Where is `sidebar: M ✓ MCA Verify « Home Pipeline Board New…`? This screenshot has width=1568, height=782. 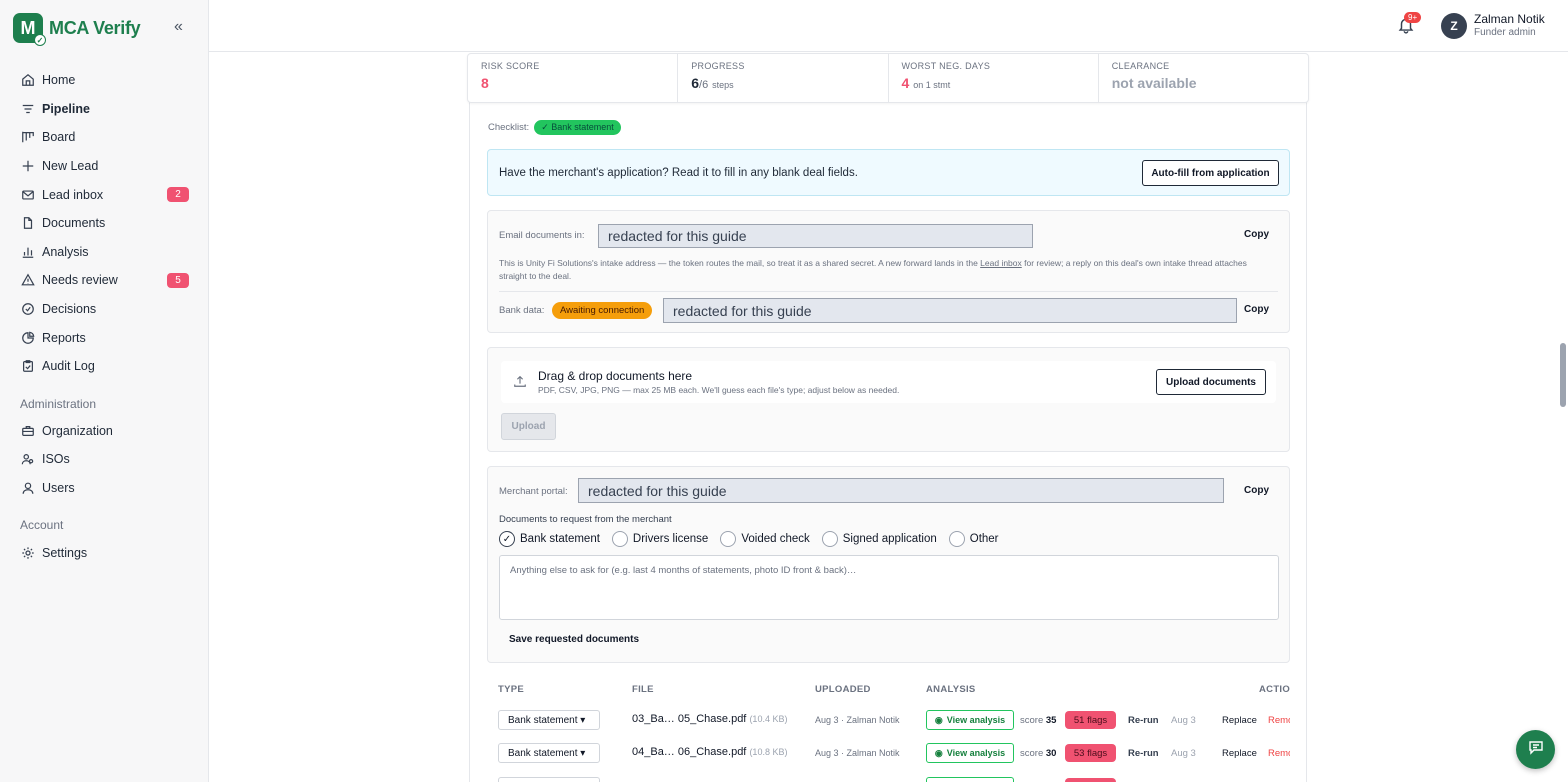
sidebar: M ✓ MCA Verify « Home Pipeline Board New… is located at coordinates (104, 391).